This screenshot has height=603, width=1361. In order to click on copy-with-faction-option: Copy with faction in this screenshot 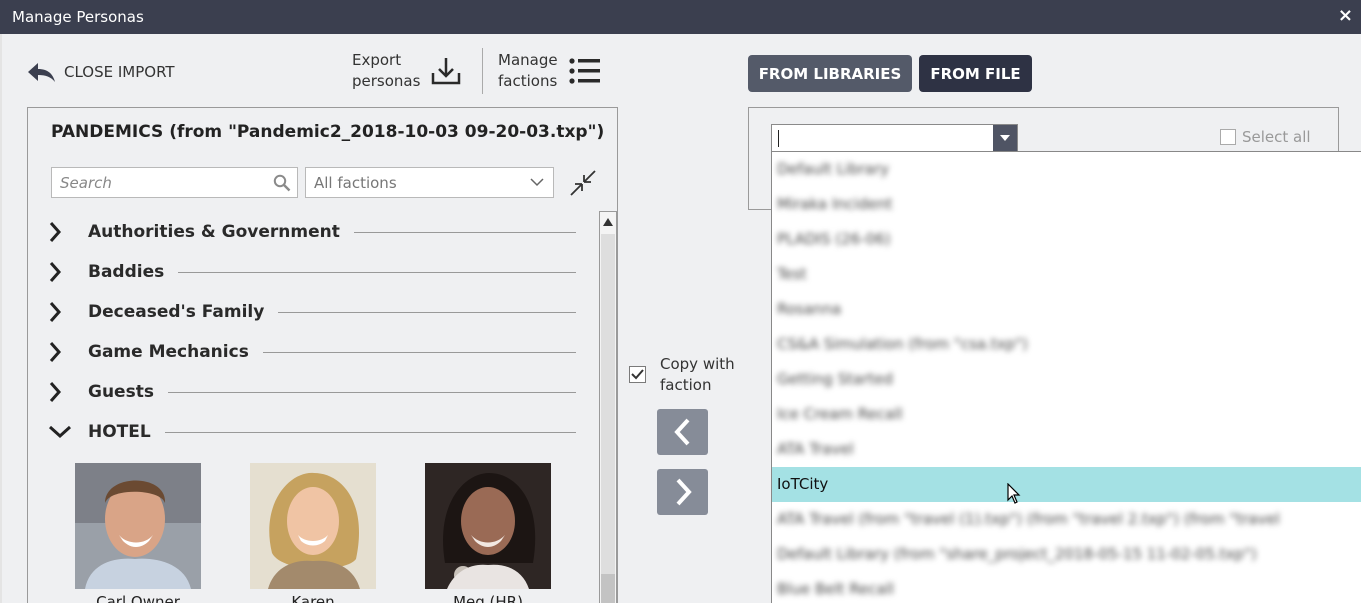, I will do `click(682, 375)`.